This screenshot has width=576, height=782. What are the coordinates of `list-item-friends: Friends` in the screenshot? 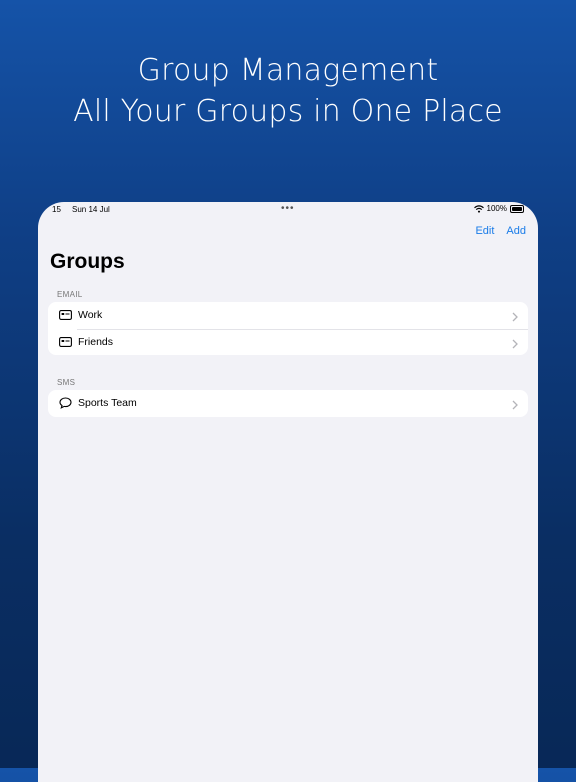 It's located at (288, 342).